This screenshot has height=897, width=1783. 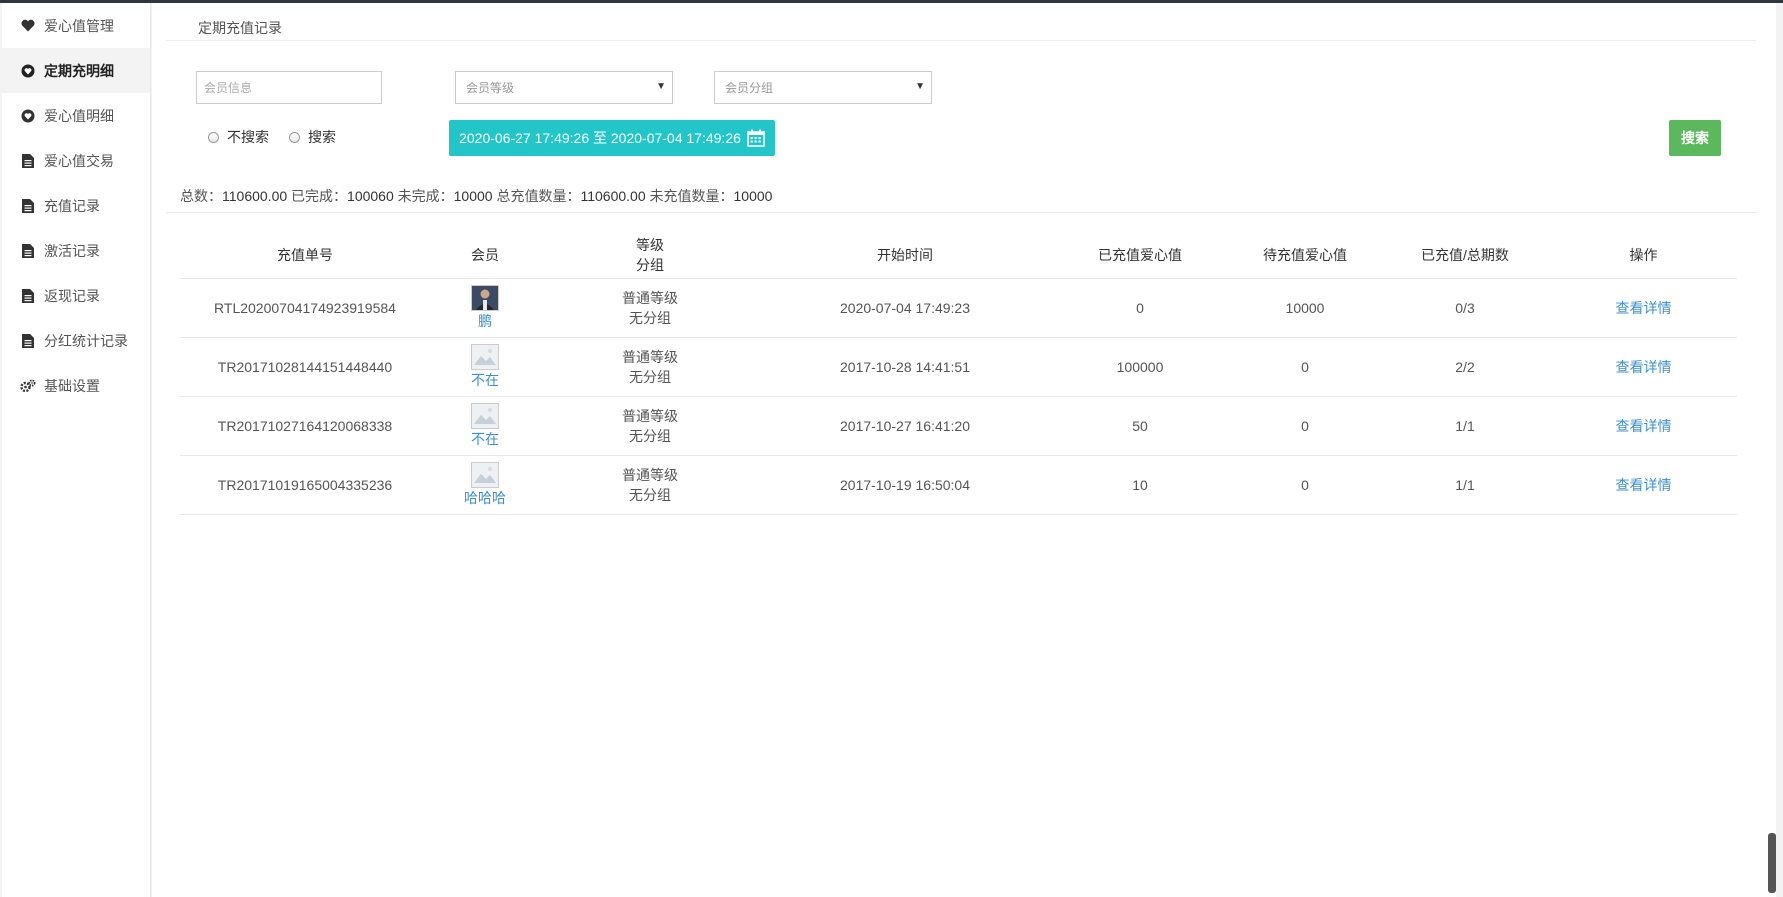 I want to click on sidebar-item-label: 爱心值明细, so click(x=79, y=115).